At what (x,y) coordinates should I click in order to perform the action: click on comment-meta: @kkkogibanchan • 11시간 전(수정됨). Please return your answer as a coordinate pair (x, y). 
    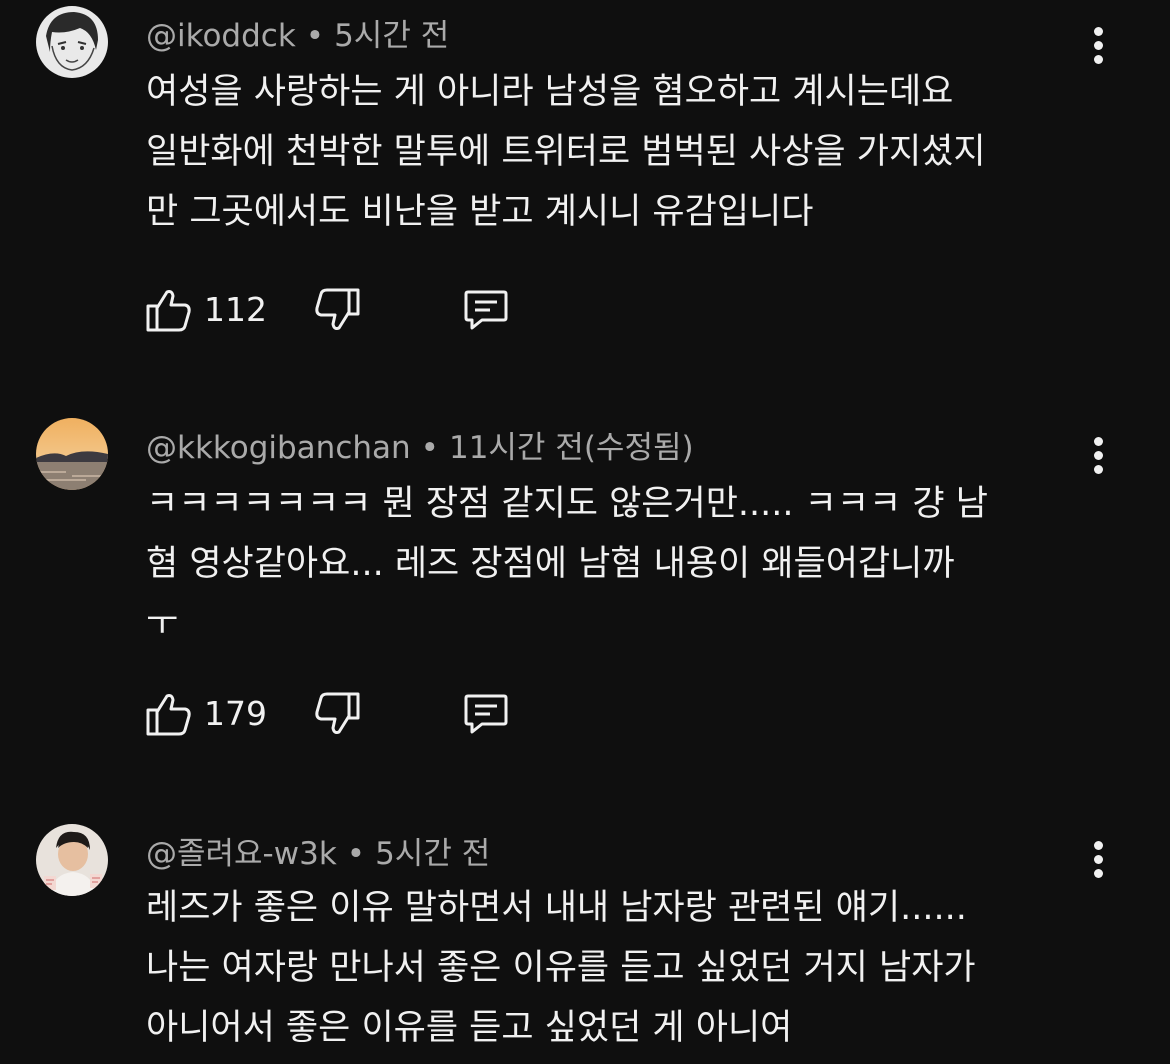
    Looking at the image, I should click on (420, 444).